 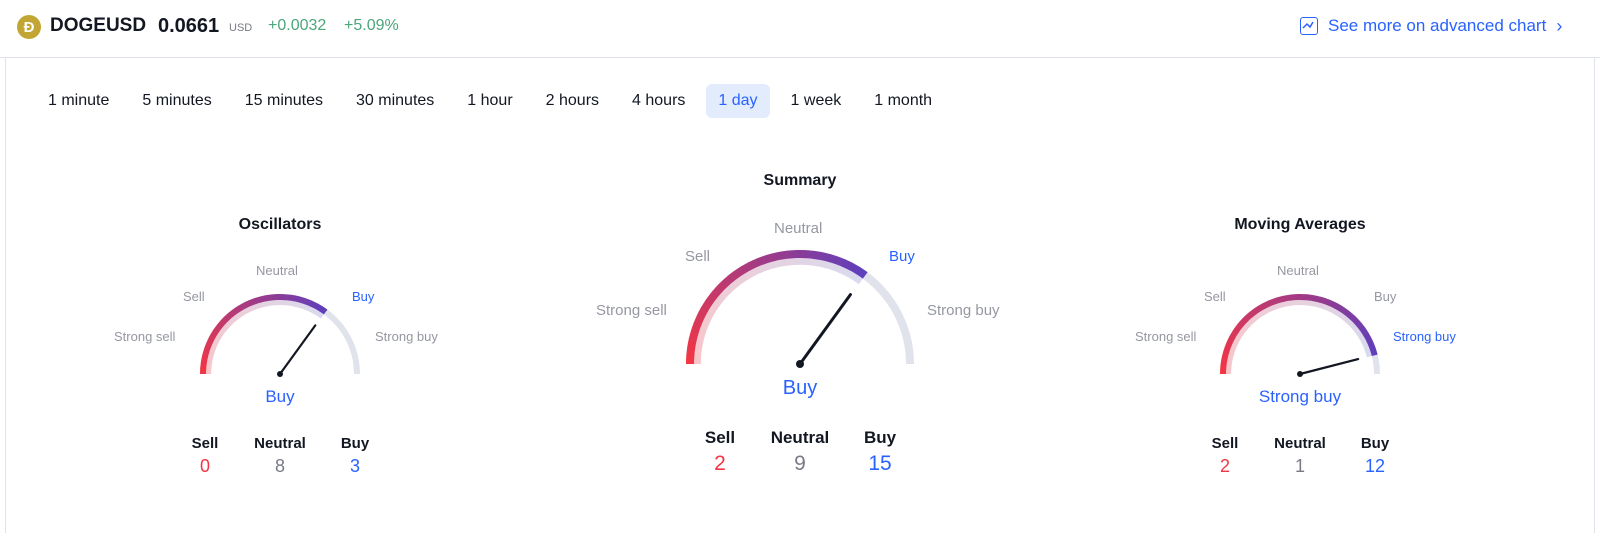 What do you see at coordinates (355, 455) in the screenshot?
I see `oscillators-buy-count: Buy 3` at bounding box center [355, 455].